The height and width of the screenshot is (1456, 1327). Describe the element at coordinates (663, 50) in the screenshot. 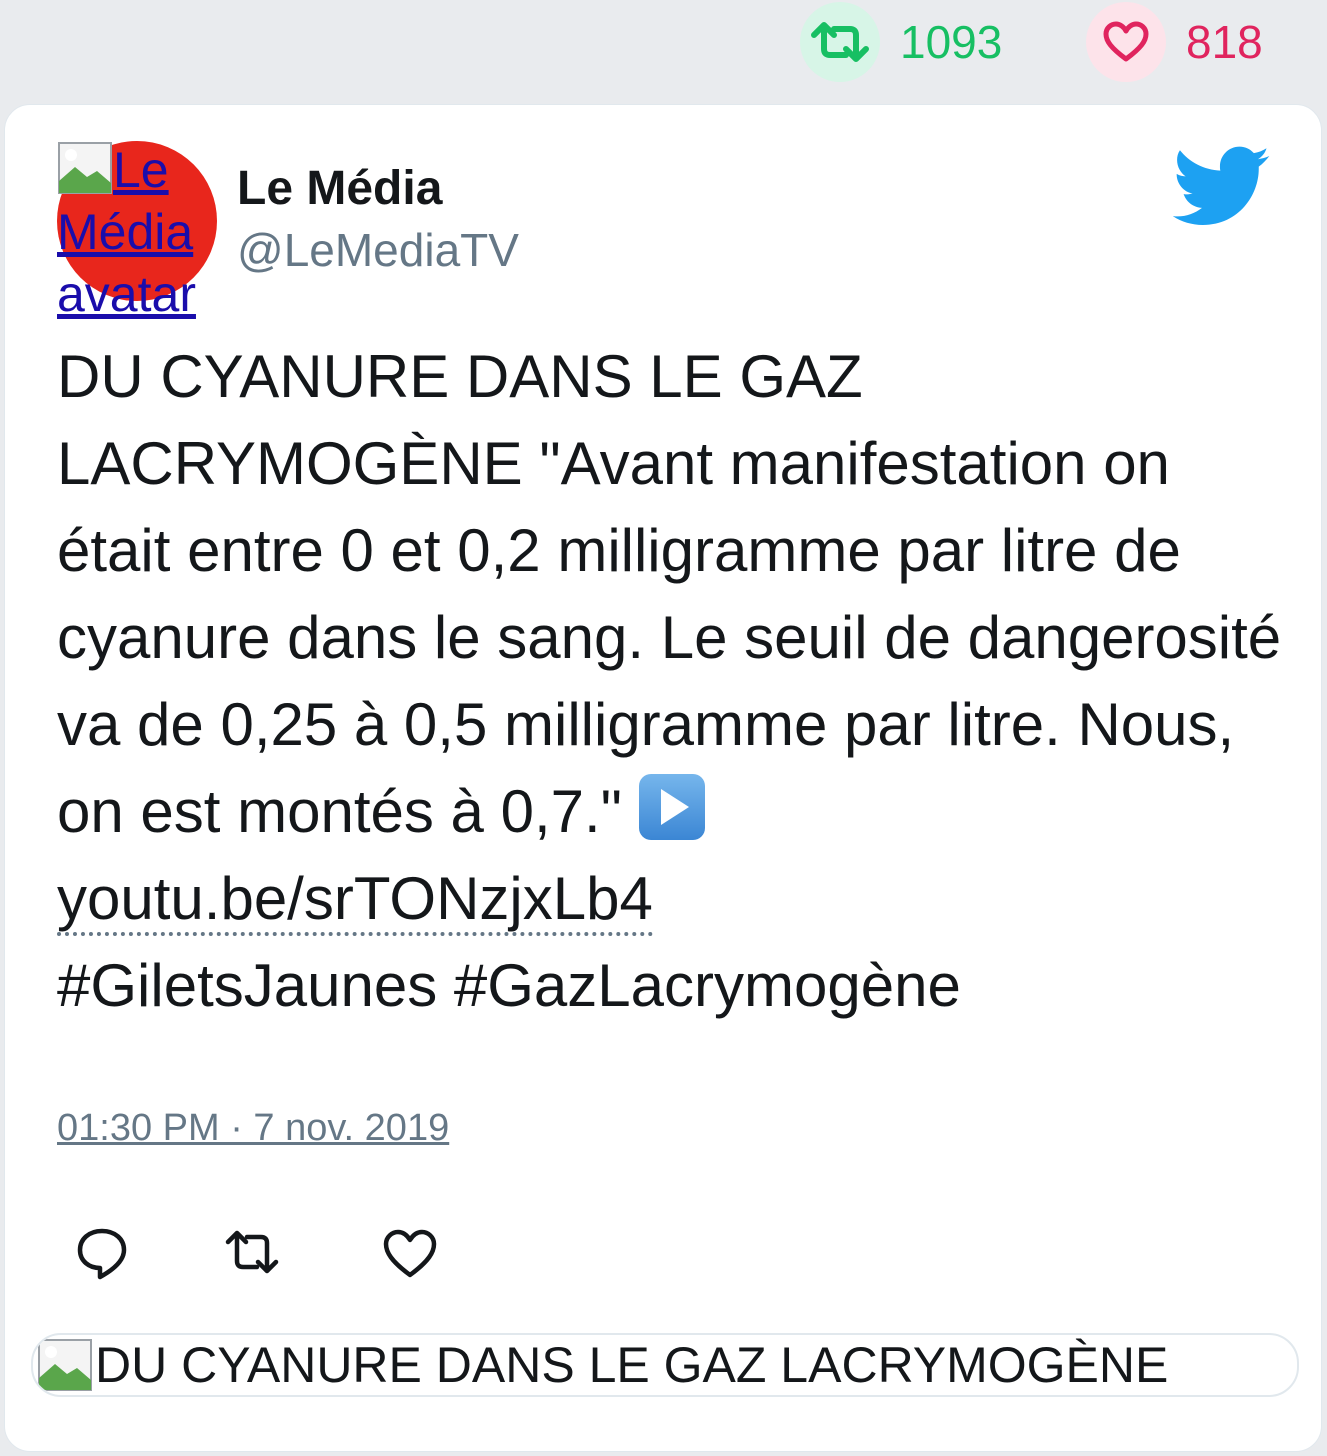

I see `engagement-bar: 1093 818` at that location.